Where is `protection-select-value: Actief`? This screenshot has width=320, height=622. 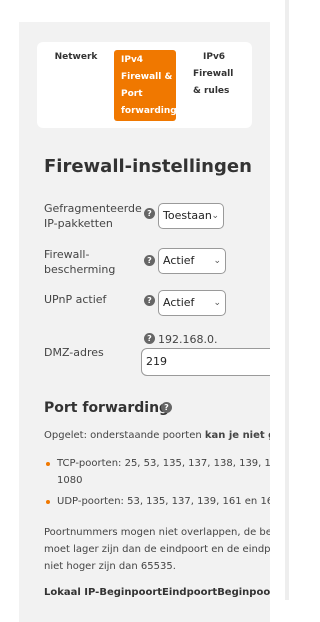 protection-select-value: Actief is located at coordinates (179, 260).